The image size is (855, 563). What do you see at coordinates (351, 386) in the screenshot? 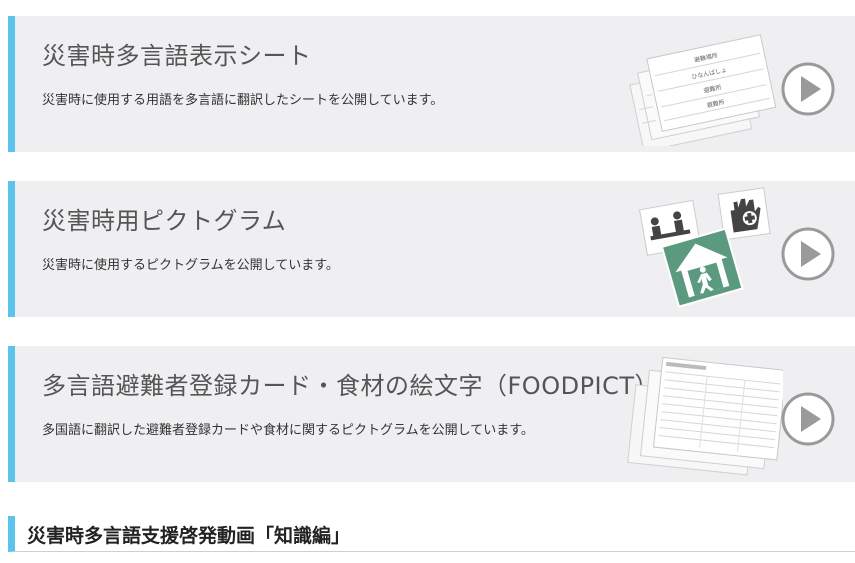
I see `card-title: 多言語避難者登録カード・食材の絵文字（FOODPICT）` at bounding box center [351, 386].